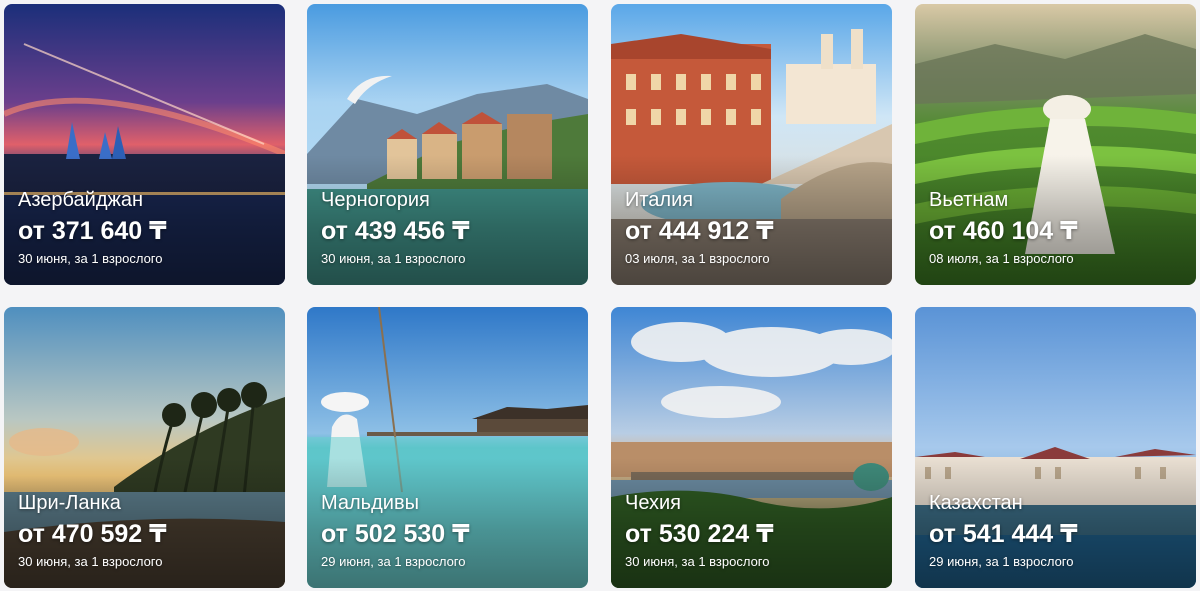  Describe the element at coordinates (969, 200) in the screenshot. I see `country-name: Вьетнам` at that location.